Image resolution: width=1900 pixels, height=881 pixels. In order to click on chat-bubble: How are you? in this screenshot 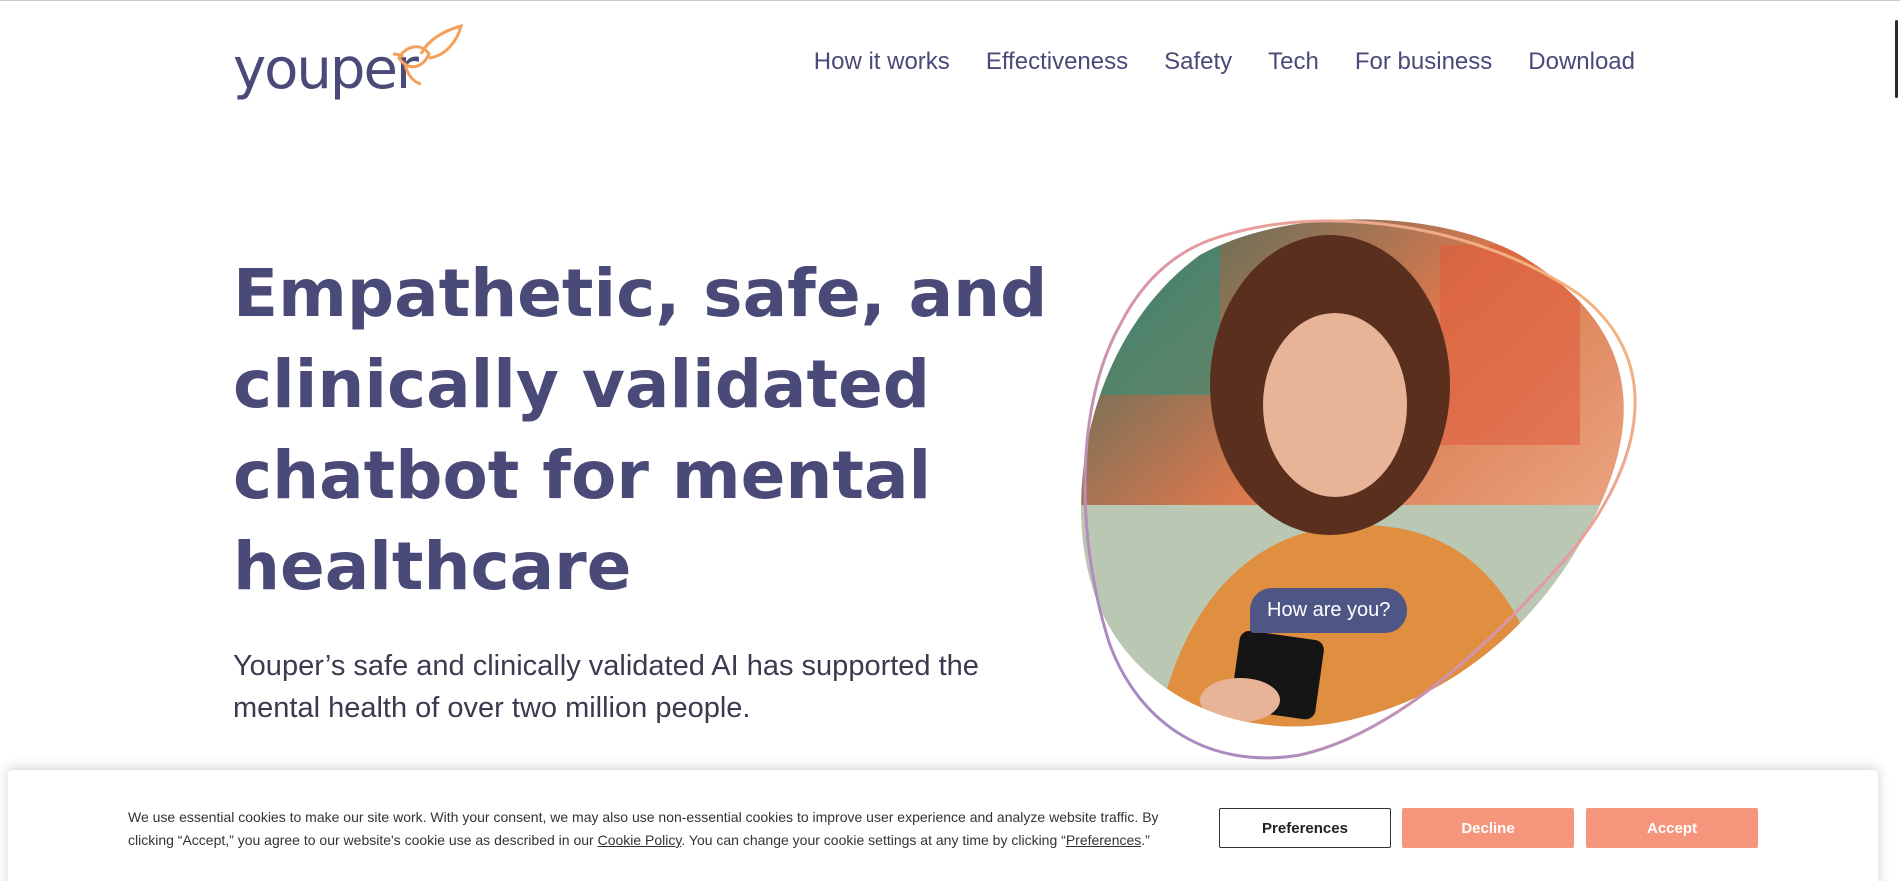, I will do `click(1329, 610)`.